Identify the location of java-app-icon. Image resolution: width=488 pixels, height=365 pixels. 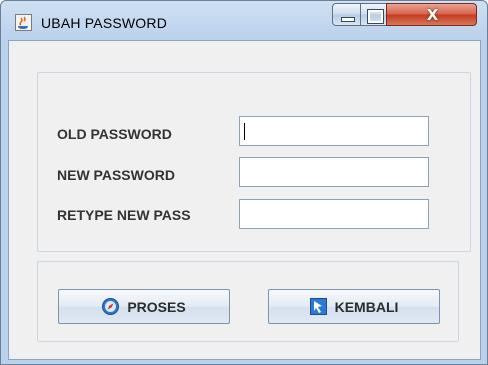
(23, 22).